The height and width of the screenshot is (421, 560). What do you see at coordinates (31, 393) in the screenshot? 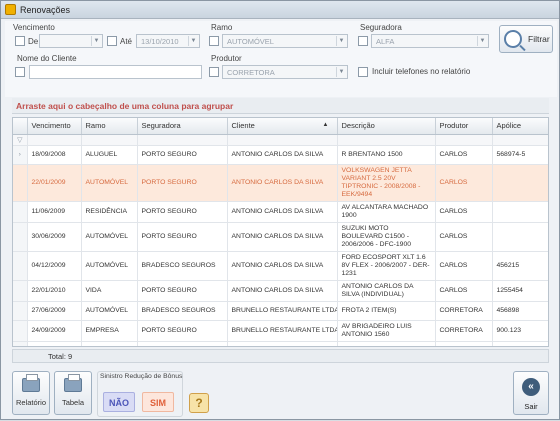
I see `relatorio-button: Relatório` at bounding box center [31, 393].